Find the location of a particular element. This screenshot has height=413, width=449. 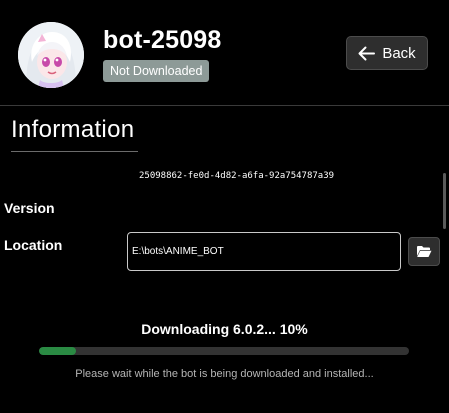

header-divider is located at coordinates (224, 105).